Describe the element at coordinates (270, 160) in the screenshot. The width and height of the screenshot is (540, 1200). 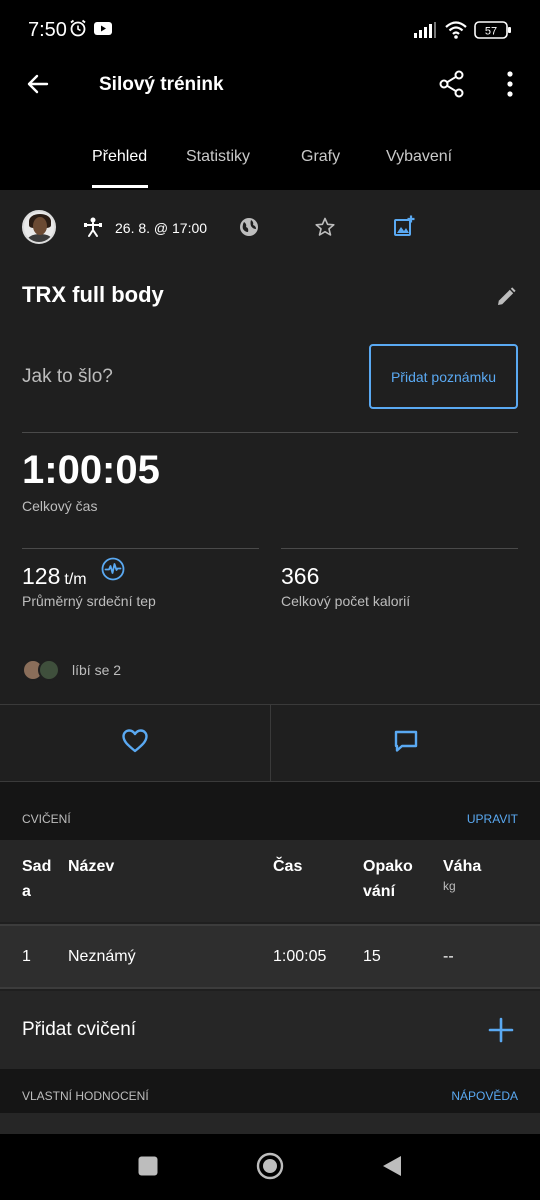
I see `tab-bar: Přehled Statistiky Grafy Vybavení` at that location.